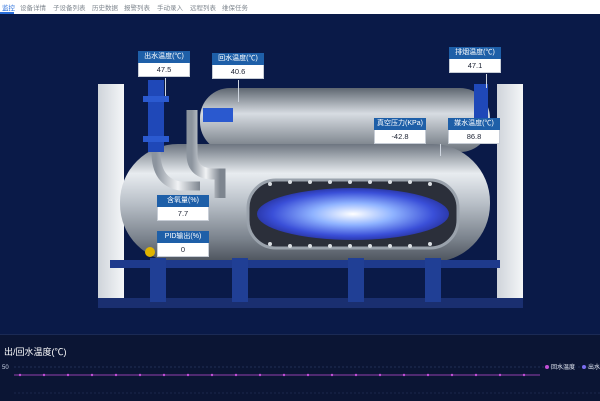  What do you see at coordinates (5, 368) in the screenshot?
I see `y-tick-label: 50` at bounding box center [5, 368].